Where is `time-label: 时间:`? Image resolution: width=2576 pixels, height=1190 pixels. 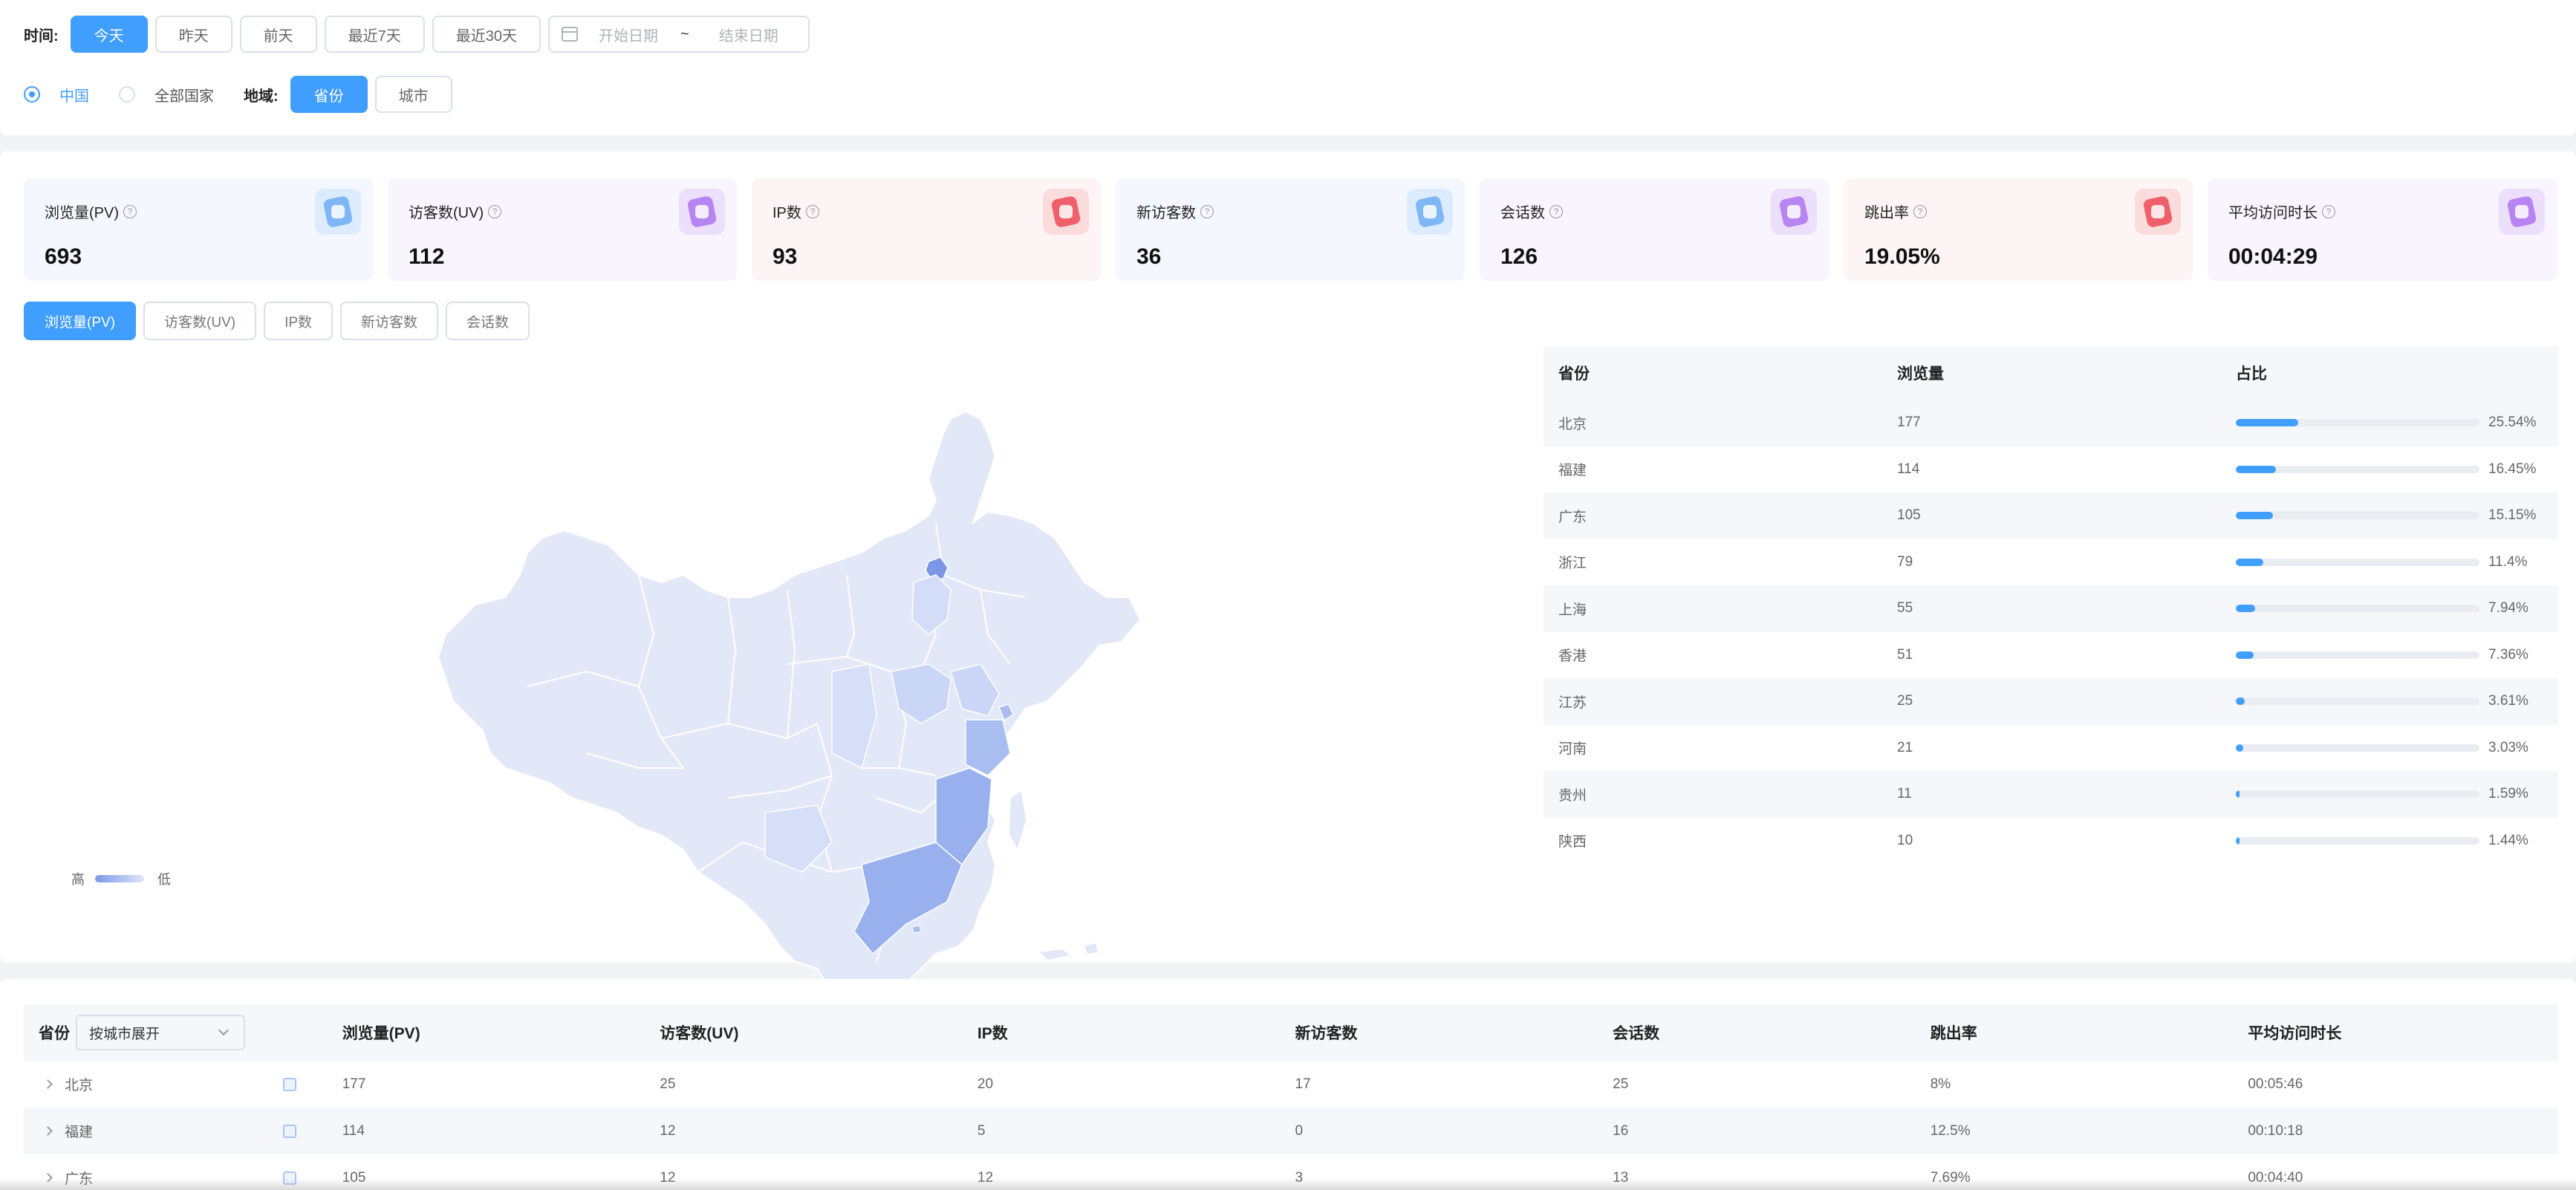 time-label: 时间: is located at coordinates (41, 36).